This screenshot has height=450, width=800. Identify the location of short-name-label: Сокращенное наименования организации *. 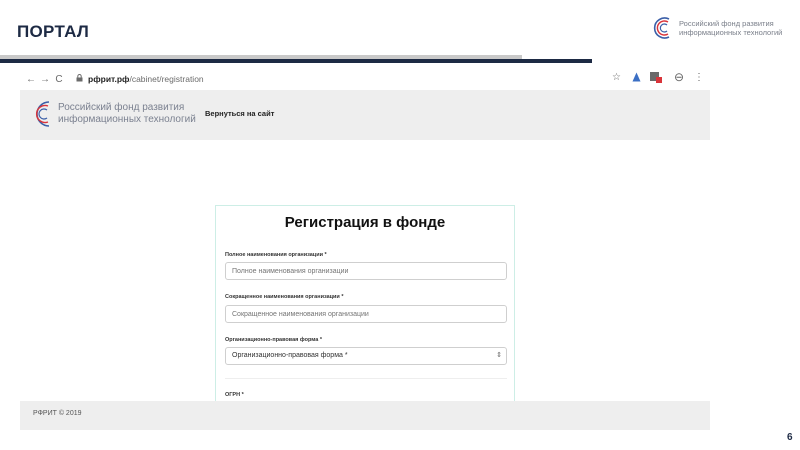
(284, 297).